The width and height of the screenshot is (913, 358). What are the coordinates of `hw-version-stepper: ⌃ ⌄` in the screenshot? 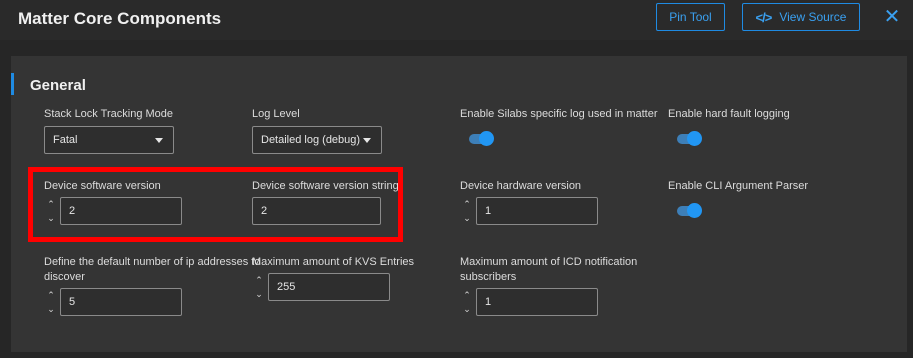 It's located at (467, 211).